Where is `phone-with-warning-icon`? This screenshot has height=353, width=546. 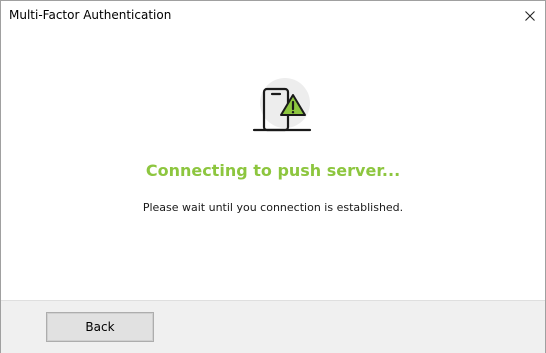 phone-with-warning-icon is located at coordinates (282, 105).